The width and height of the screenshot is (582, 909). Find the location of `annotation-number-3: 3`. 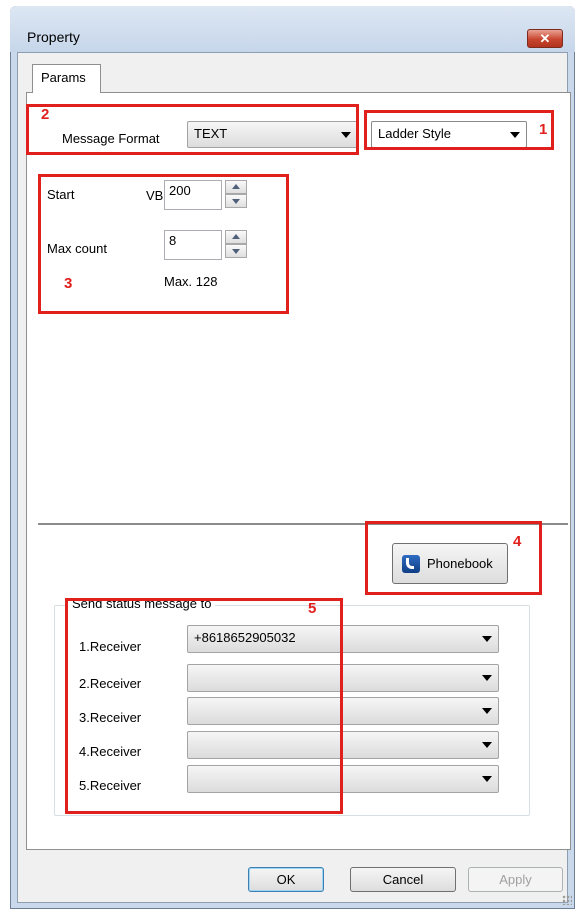

annotation-number-3: 3 is located at coordinates (68, 283).